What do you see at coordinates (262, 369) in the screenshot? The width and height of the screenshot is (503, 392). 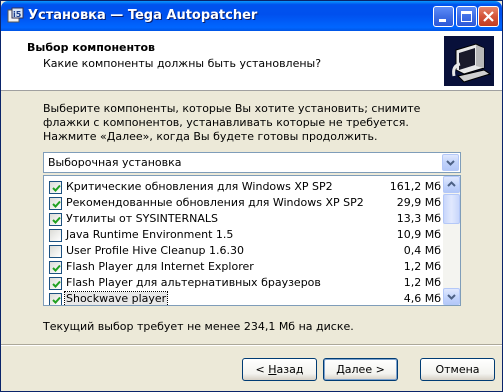 I see `back-prefix: <` at bounding box center [262, 369].